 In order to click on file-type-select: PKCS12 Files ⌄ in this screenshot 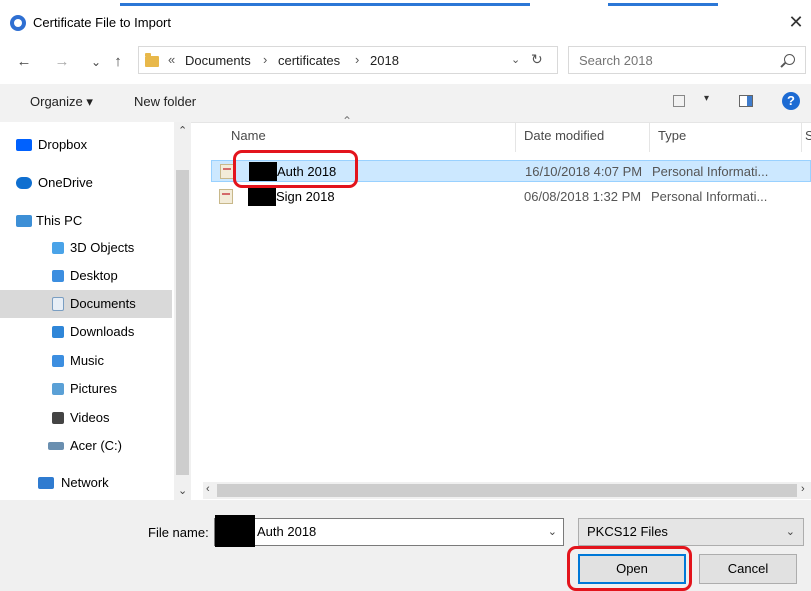, I will do `click(691, 532)`.